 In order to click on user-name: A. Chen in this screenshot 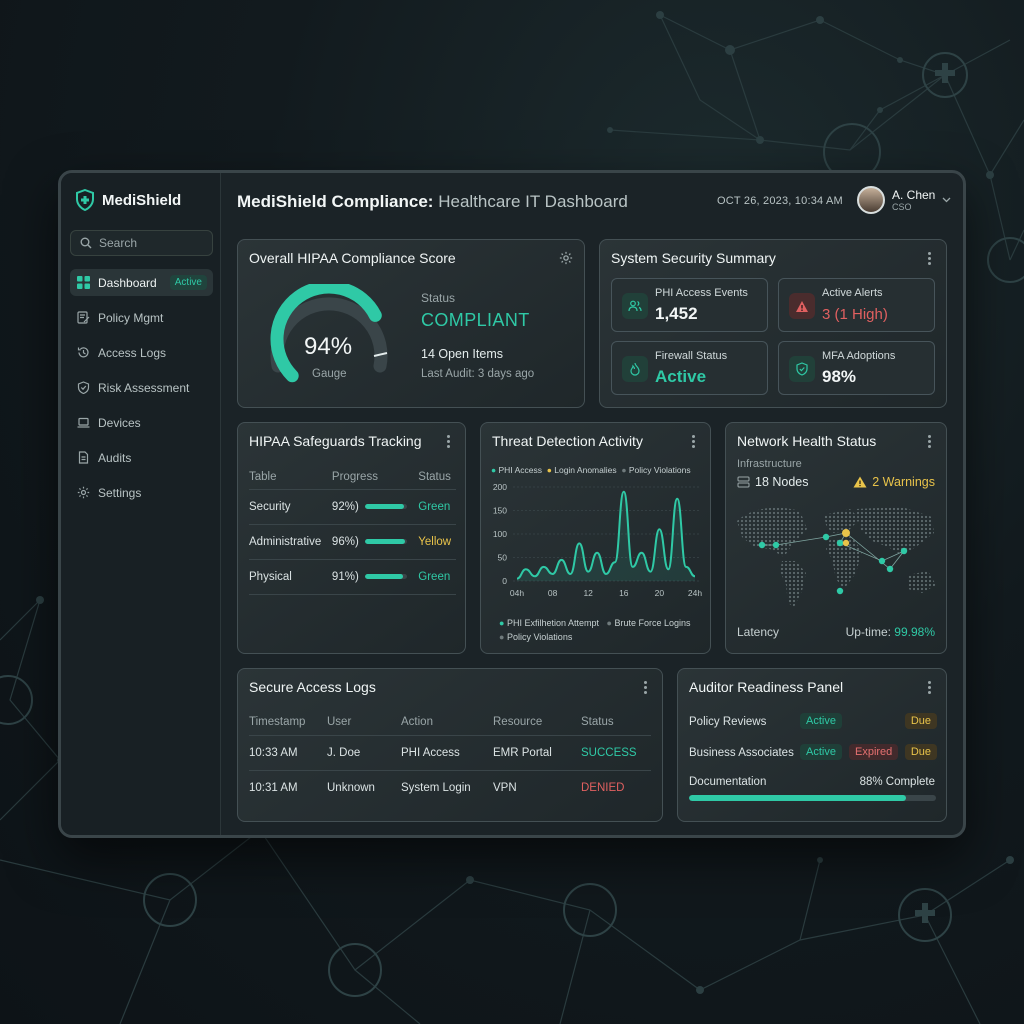, I will do `click(914, 195)`.